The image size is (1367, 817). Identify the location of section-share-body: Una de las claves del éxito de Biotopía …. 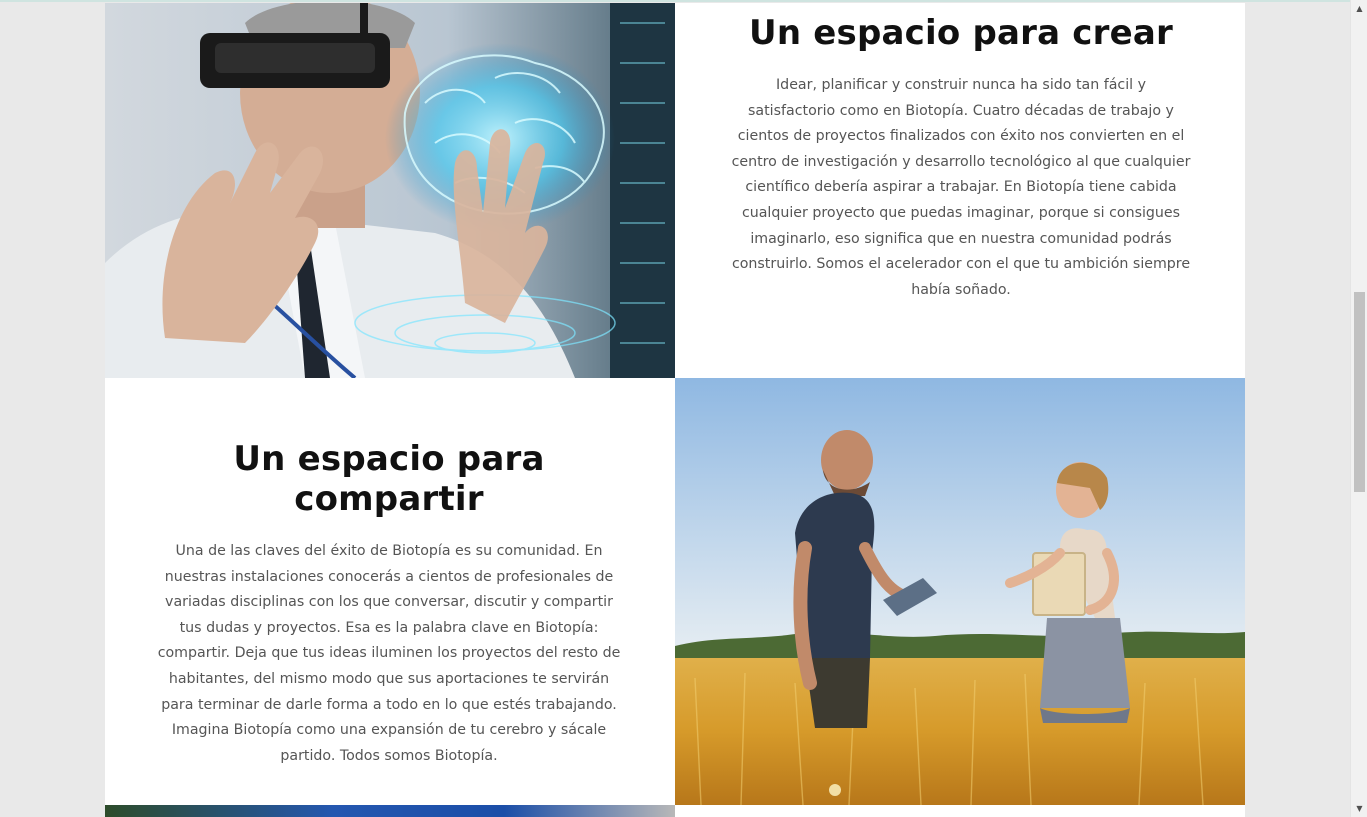
(389, 653).